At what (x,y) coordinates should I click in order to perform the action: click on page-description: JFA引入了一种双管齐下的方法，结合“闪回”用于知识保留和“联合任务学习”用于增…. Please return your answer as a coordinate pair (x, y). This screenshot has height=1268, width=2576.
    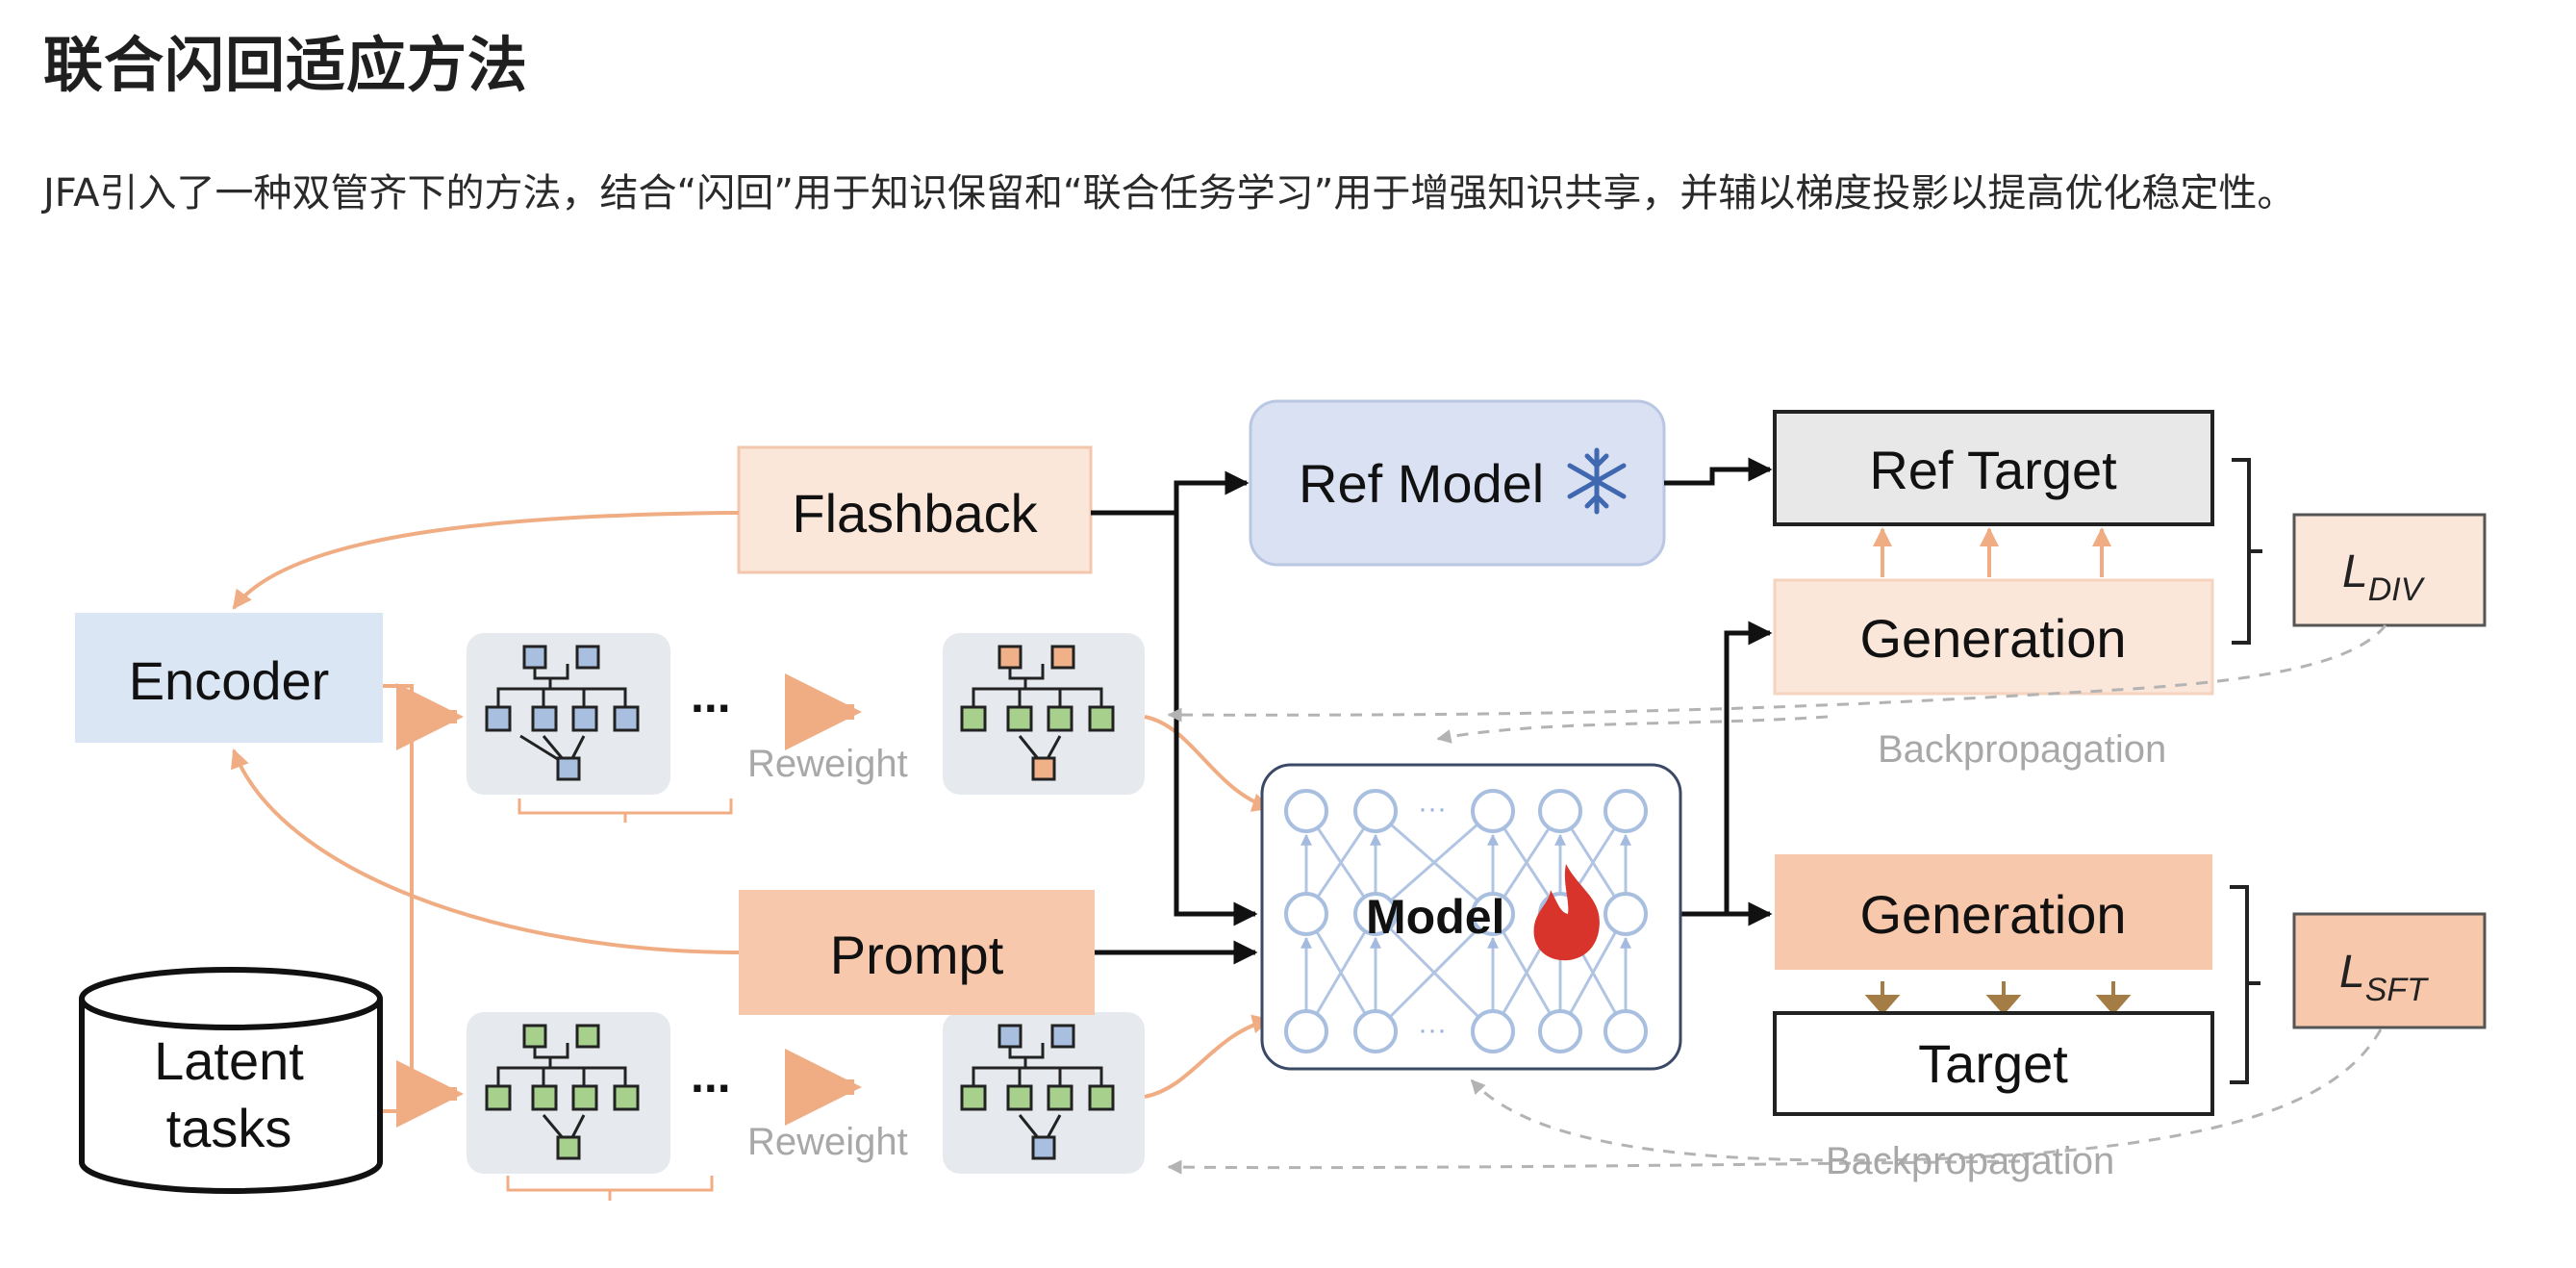
    Looking at the image, I should click on (1170, 193).